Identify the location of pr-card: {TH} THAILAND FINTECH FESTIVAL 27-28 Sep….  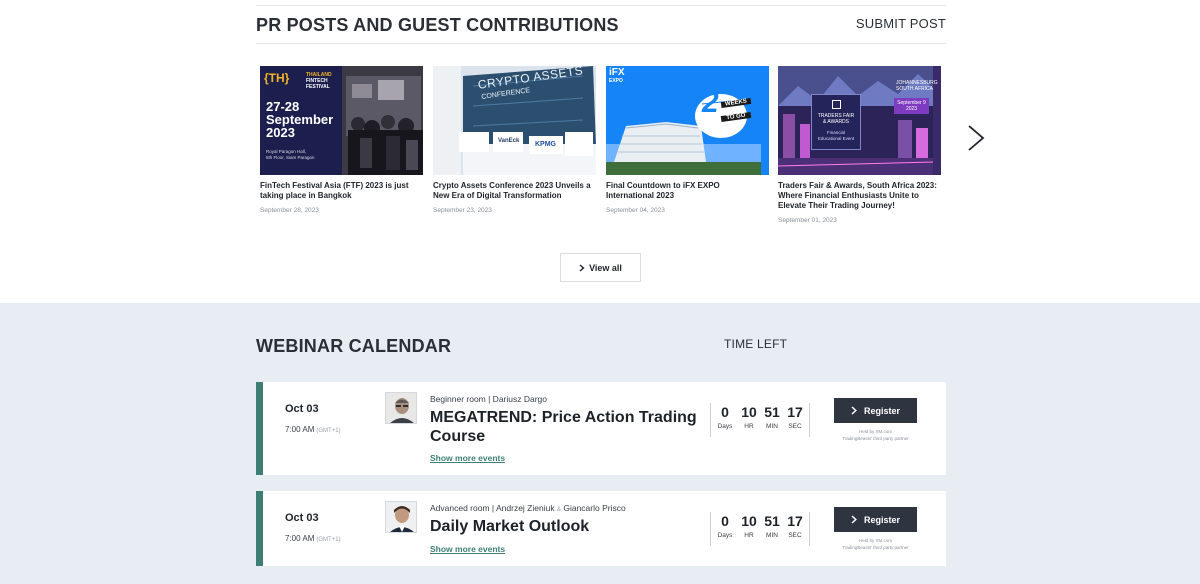
(341, 140).